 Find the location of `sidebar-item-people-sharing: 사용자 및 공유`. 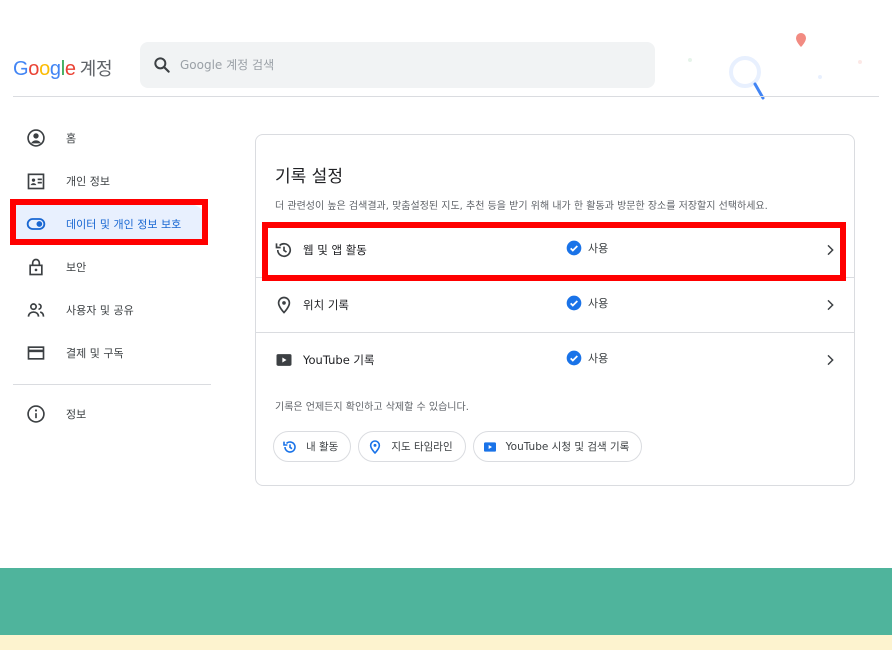

sidebar-item-people-sharing: 사용자 및 공유 is located at coordinates (110, 310).